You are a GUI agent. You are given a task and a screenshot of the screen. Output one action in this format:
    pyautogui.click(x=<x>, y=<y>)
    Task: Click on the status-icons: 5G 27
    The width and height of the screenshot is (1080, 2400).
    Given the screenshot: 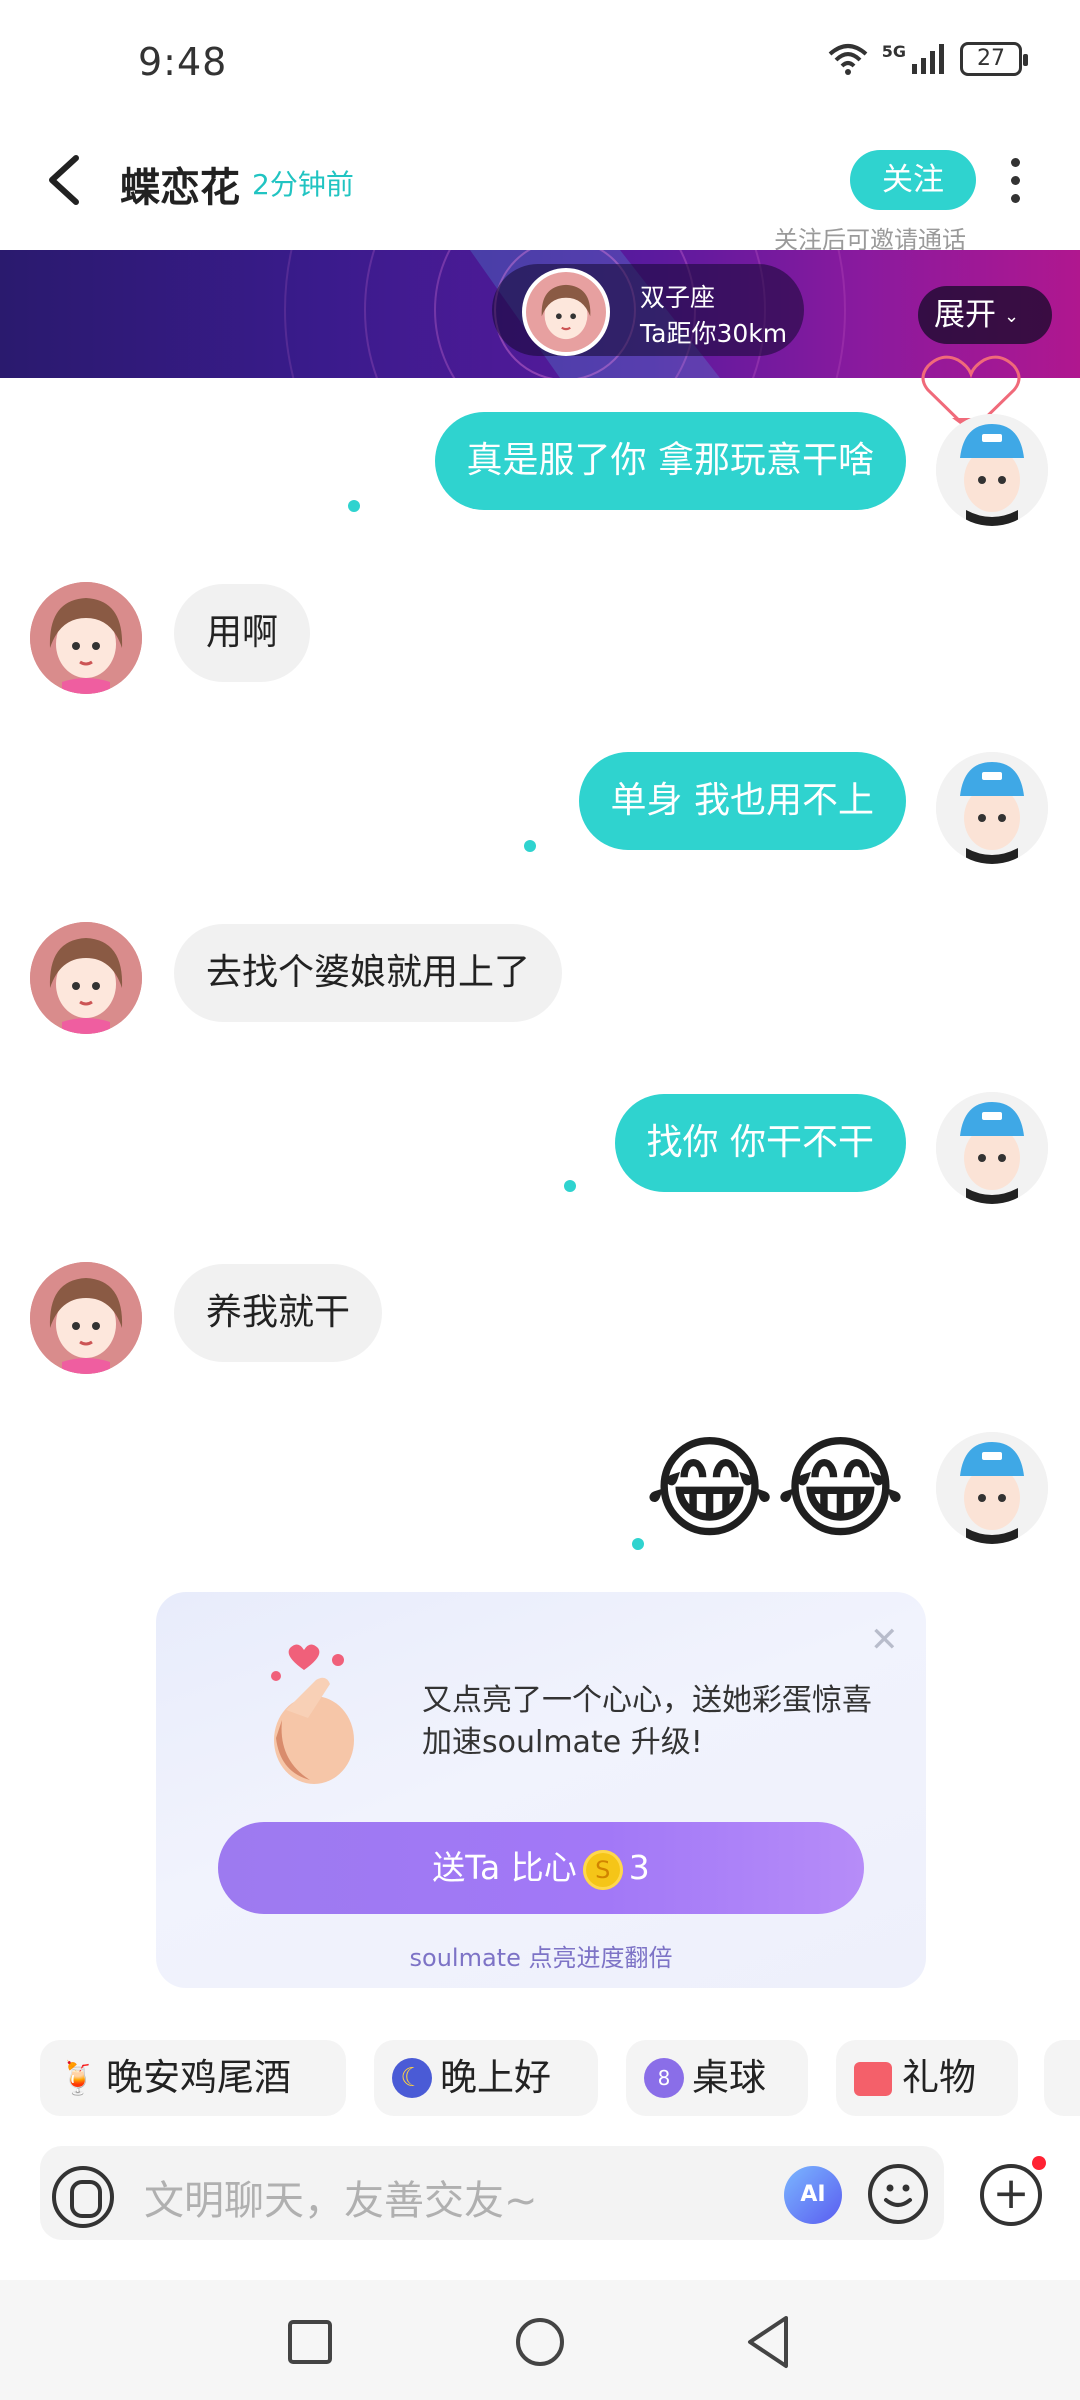 What is the action you would take?
    pyautogui.click(x=928, y=58)
    